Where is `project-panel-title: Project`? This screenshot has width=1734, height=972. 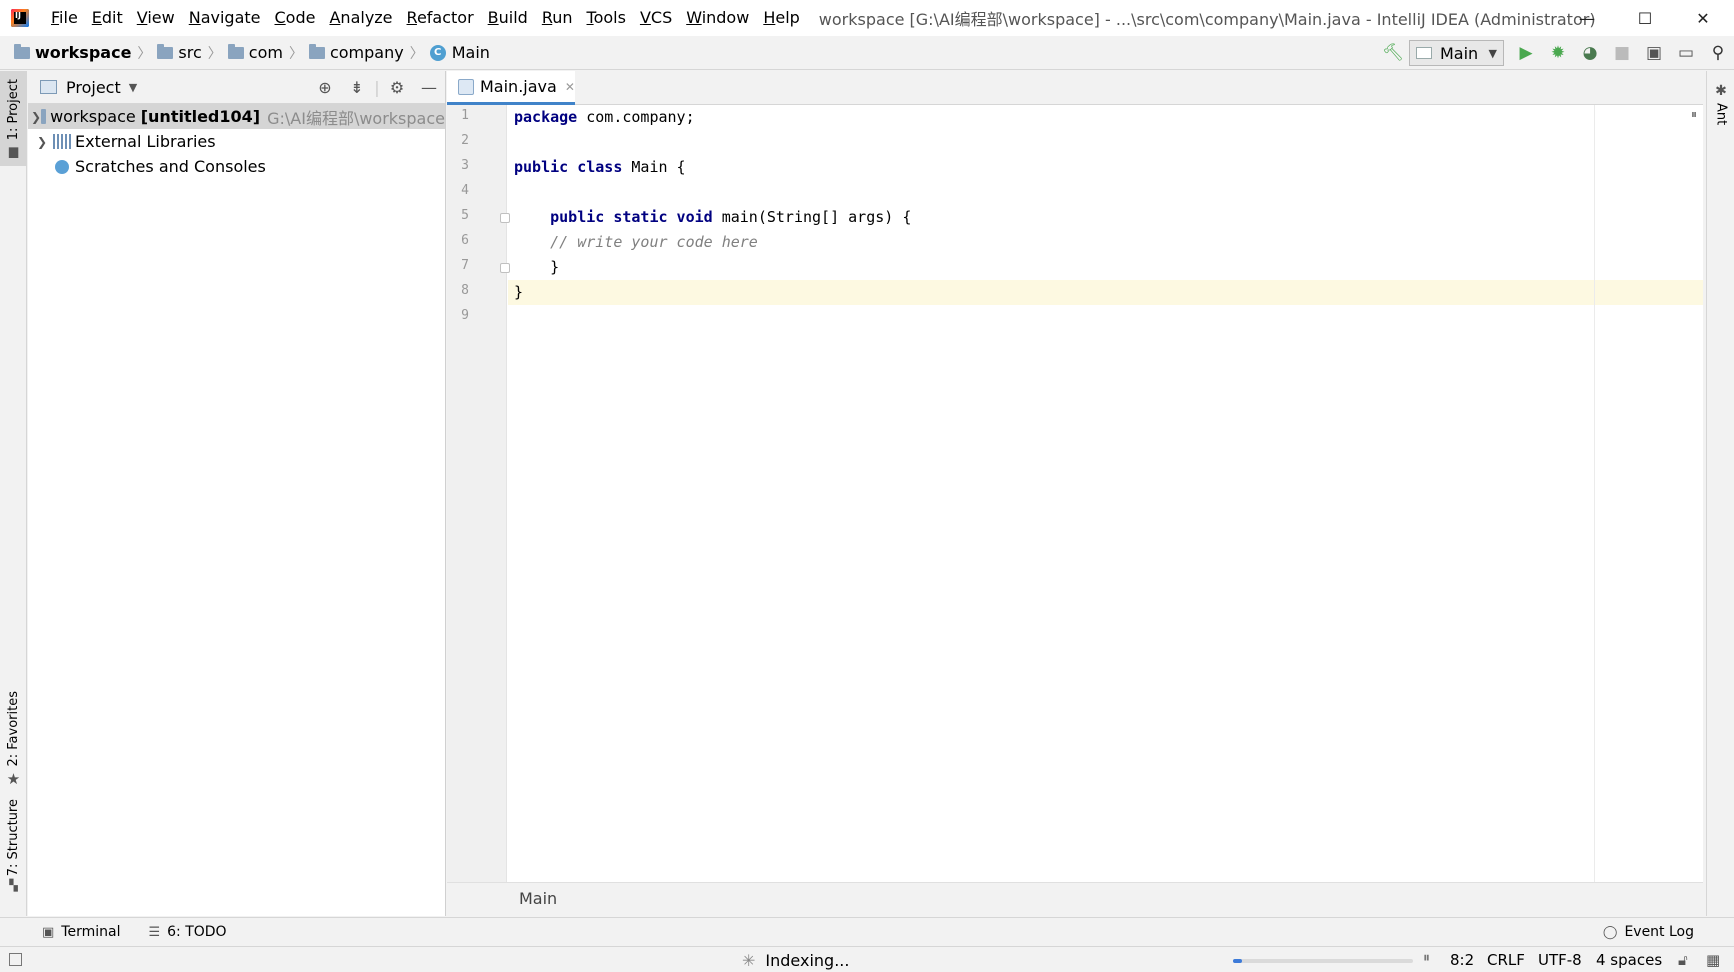 project-panel-title: Project is located at coordinates (93, 87).